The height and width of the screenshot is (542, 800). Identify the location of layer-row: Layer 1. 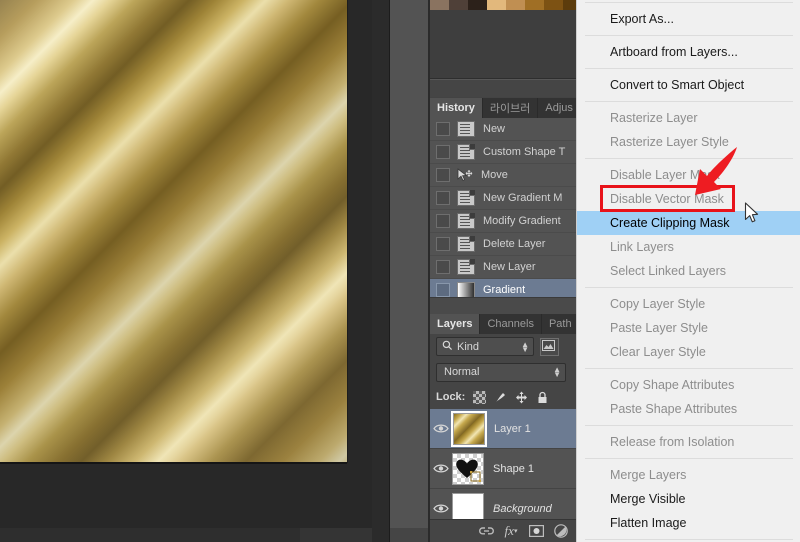
(503, 429).